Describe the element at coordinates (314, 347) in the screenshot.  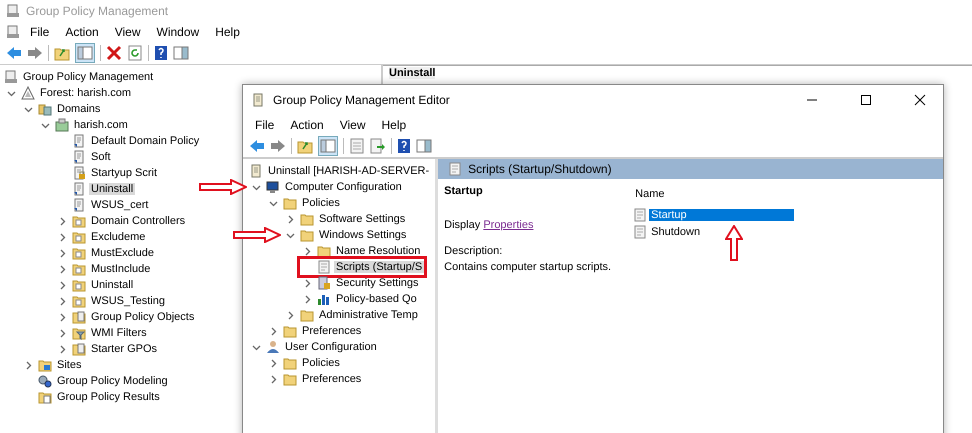
I see `tree-item: User Configuration` at that location.